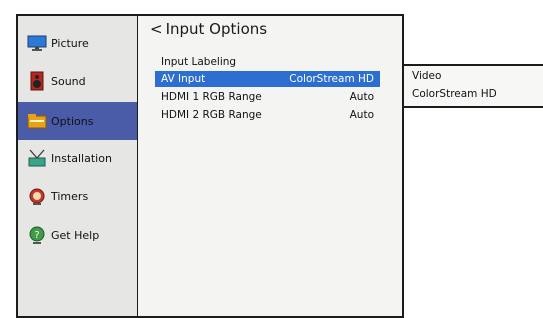 This screenshot has height=318, width=543. I want to click on setting-label: HDMI 1 RGB Range, so click(211, 97).